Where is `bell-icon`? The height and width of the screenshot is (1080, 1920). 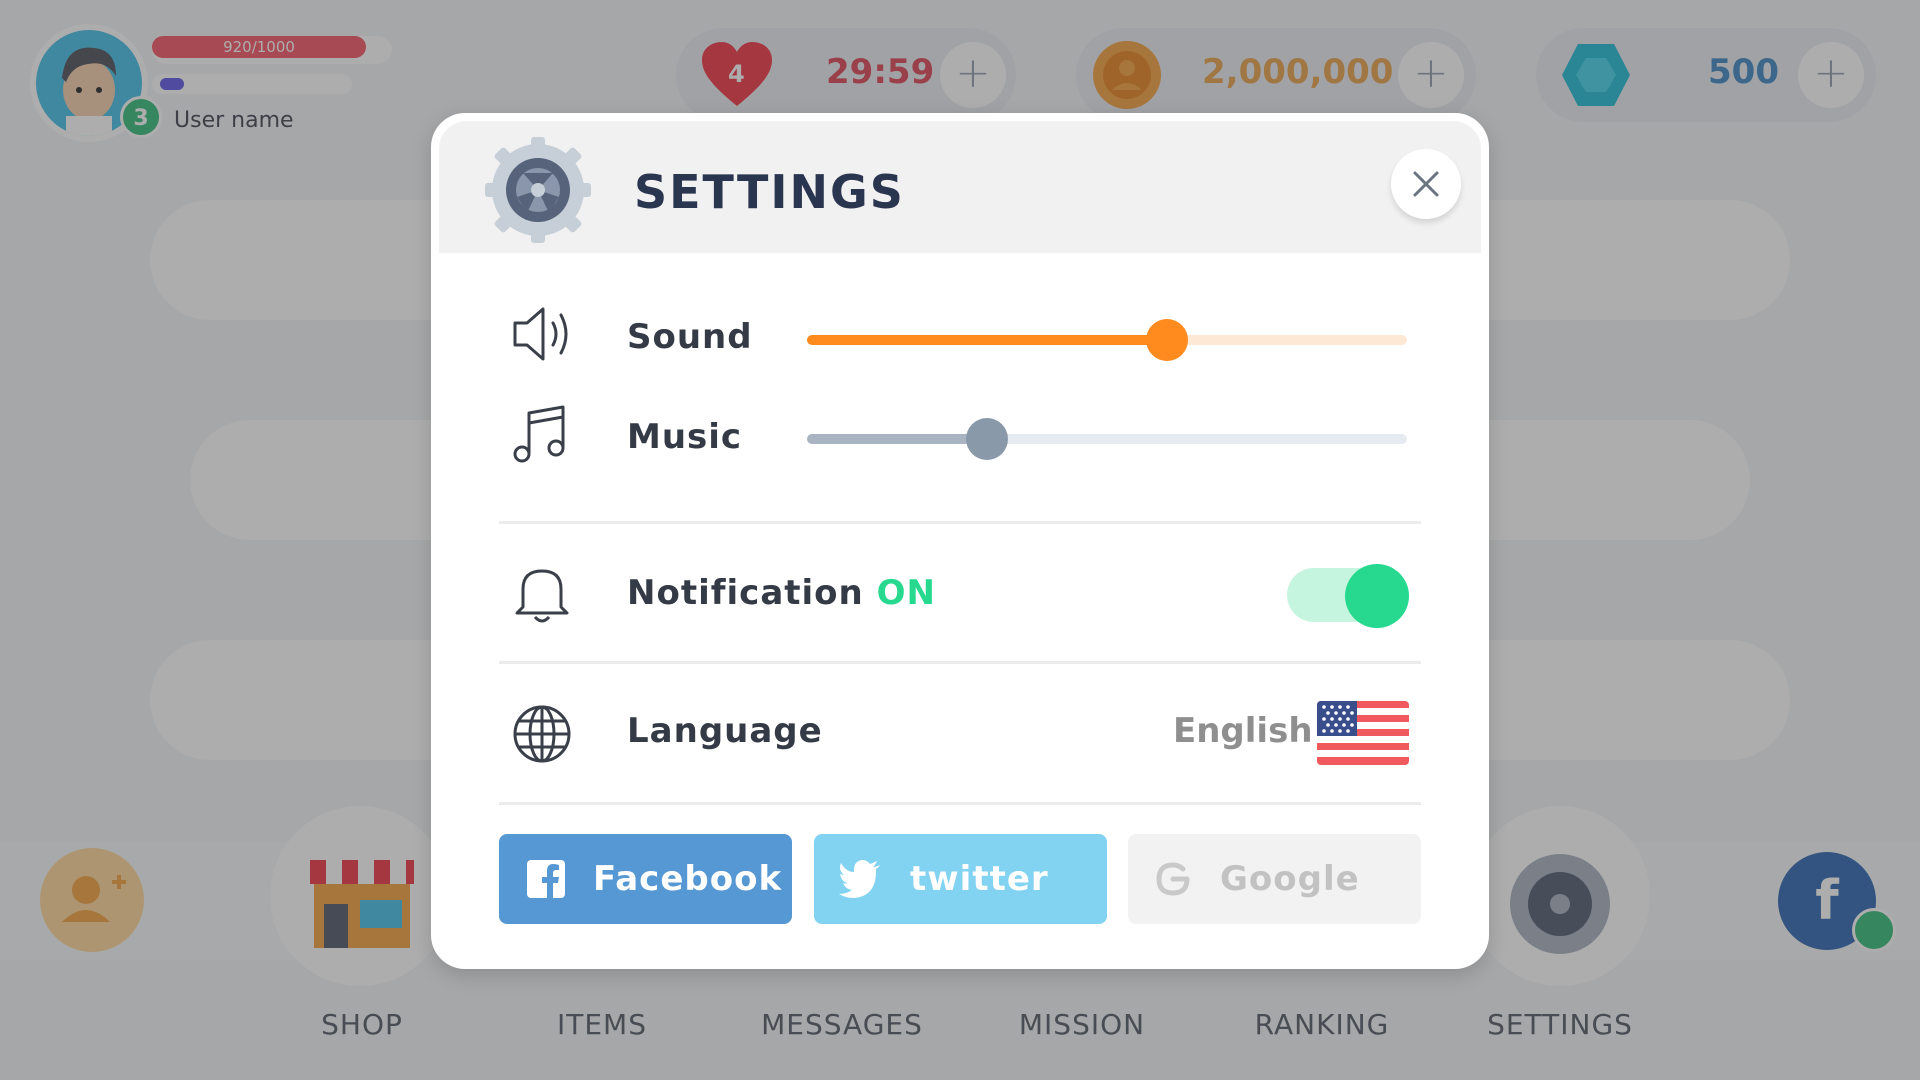
bell-icon is located at coordinates (542, 596).